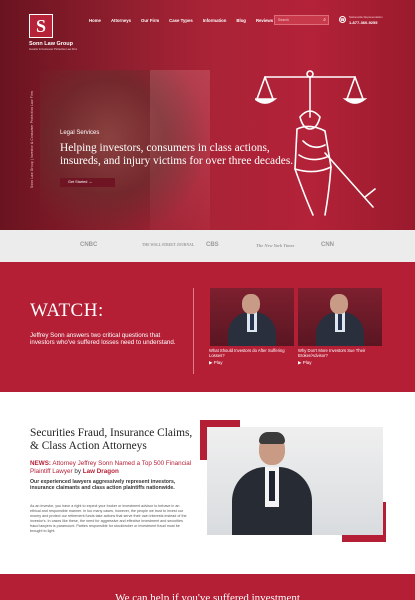  I want to click on brand-name: Sonn Law Group, so click(51, 44).